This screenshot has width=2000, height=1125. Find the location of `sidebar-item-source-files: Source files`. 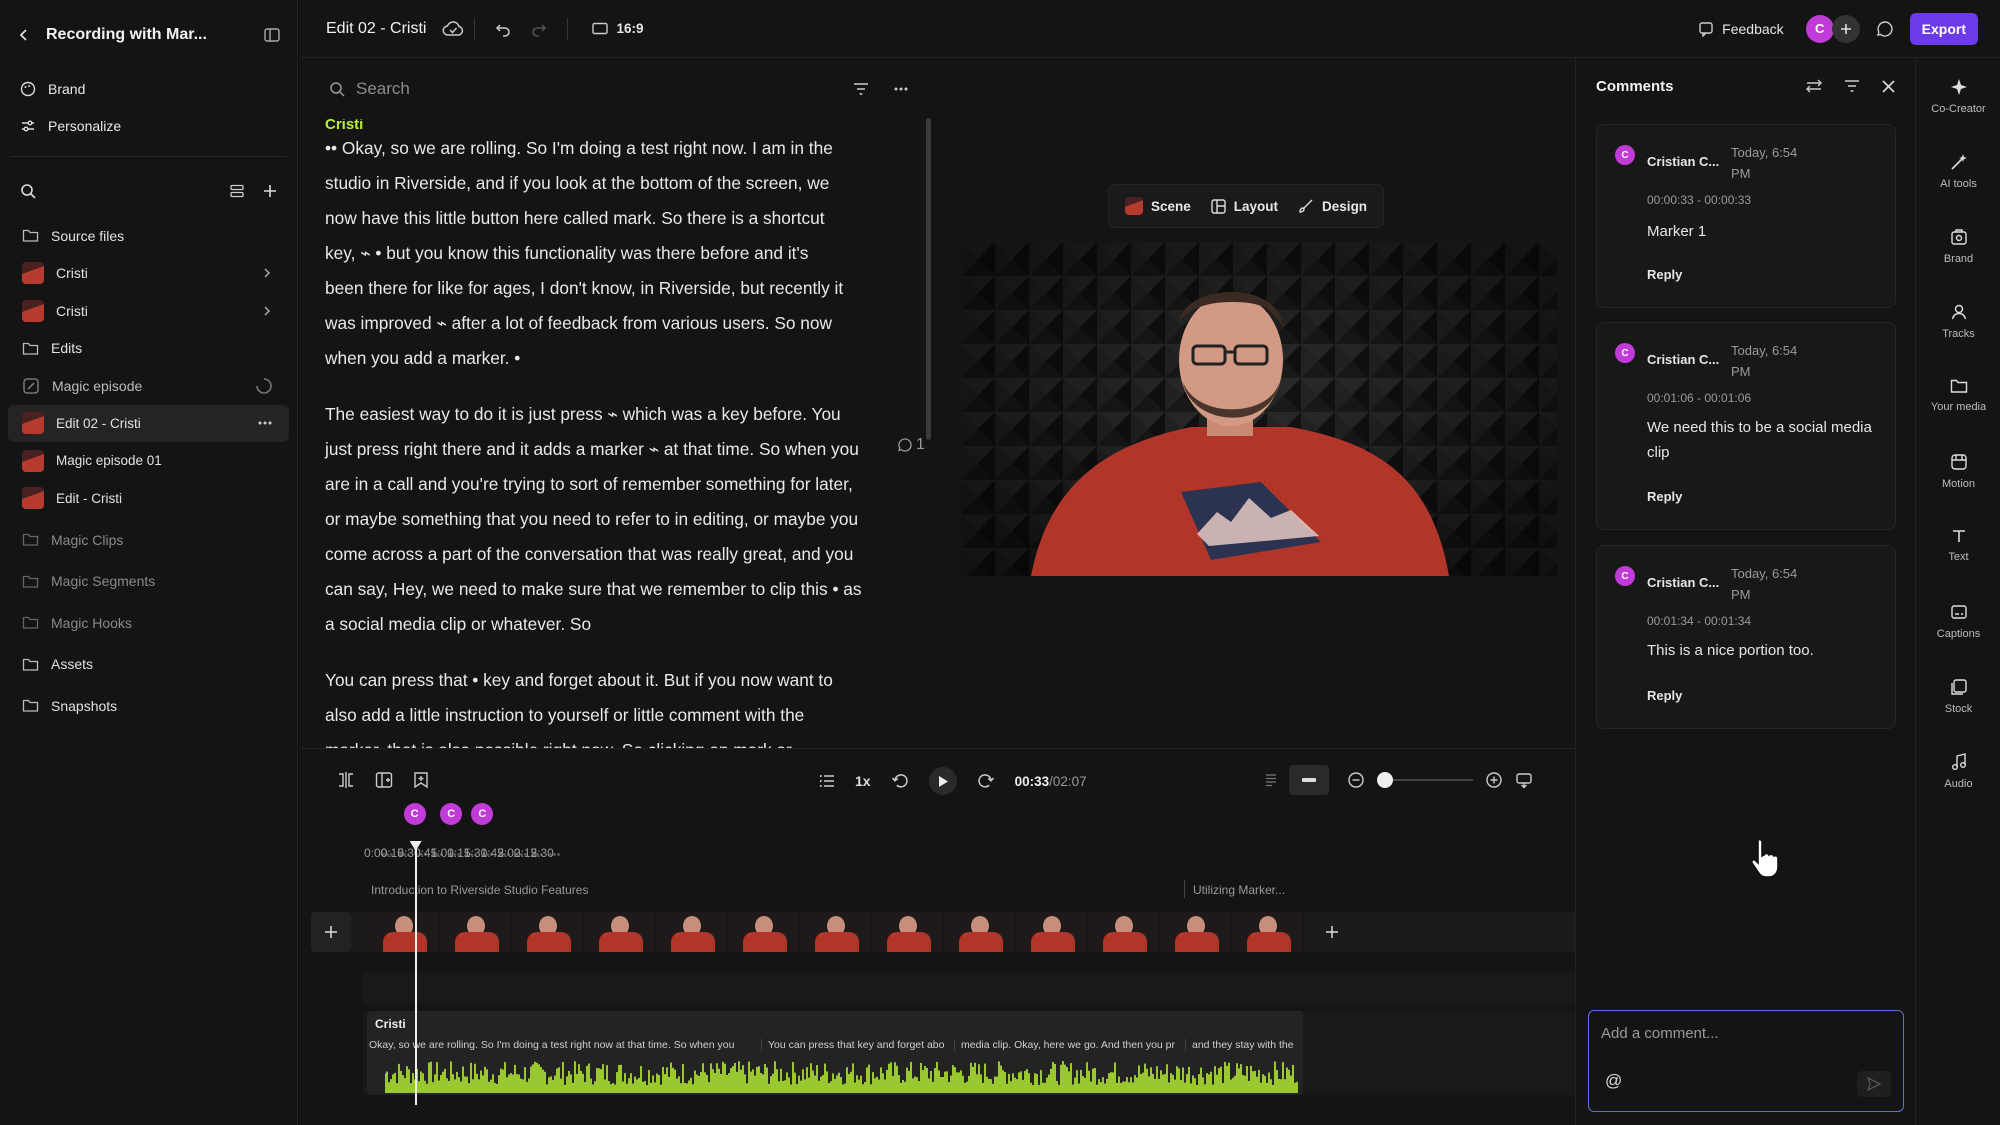

sidebar-item-source-files: Source files is located at coordinates (148, 236).